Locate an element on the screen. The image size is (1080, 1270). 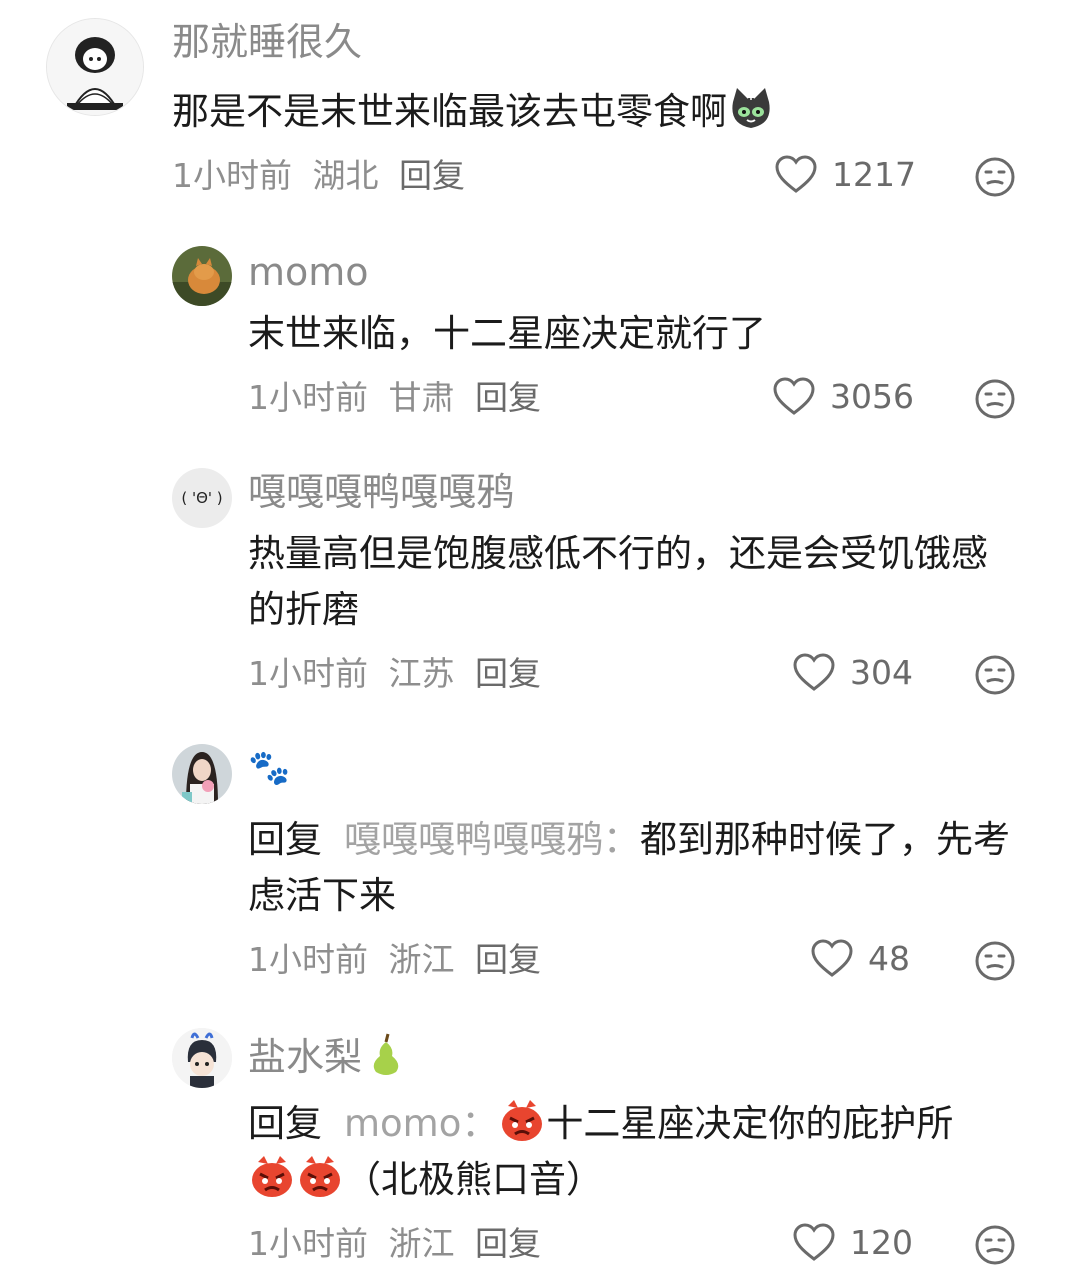
avatar: ( 'Θ' ) is located at coordinates (202, 498).